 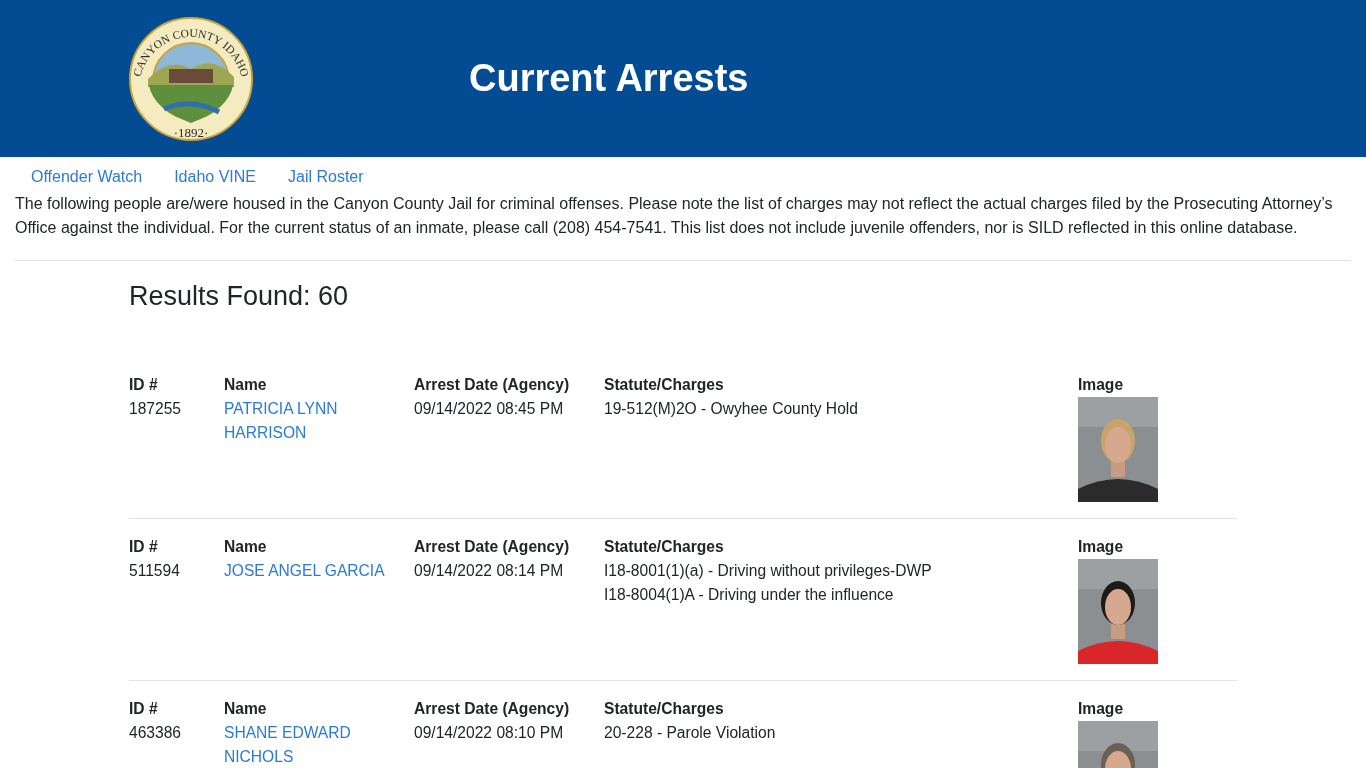 I want to click on notice-paragraph: The following people are/were housed in the Canyon County Jail for criminal offenses. Please note the list of charges may not reflect the actual charges filed by the Prosecuting Attorney’s Office against the individual. For the current status of an inmate, please call (208) 454-7541. This list does not include juvenile offenders, nor is SILD reflected in this online database., so click(x=674, y=216).